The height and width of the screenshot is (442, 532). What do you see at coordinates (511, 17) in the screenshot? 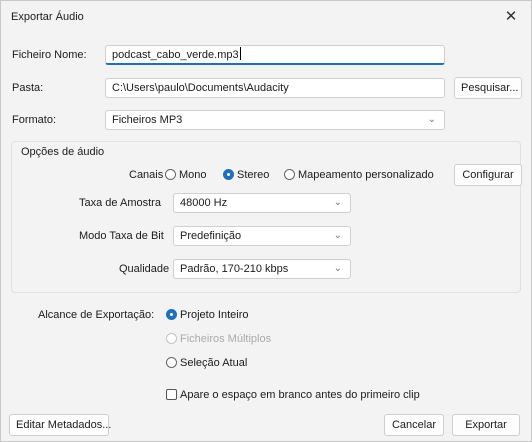
I see `close-icon: ✕` at bounding box center [511, 17].